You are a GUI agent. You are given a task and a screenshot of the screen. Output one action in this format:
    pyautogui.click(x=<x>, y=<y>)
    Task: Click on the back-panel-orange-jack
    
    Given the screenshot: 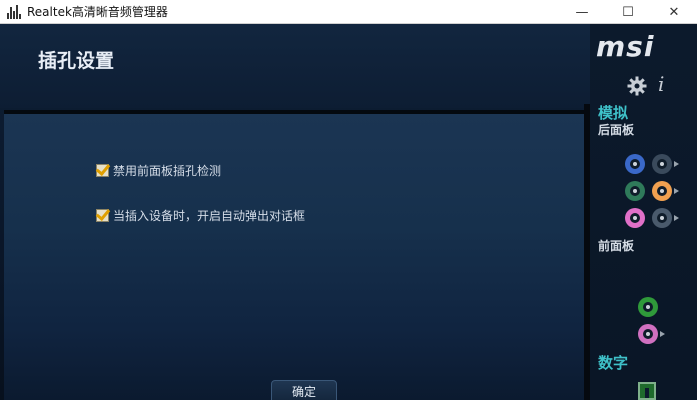 What is the action you would take?
    pyautogui.click(x=662, y=191)
    